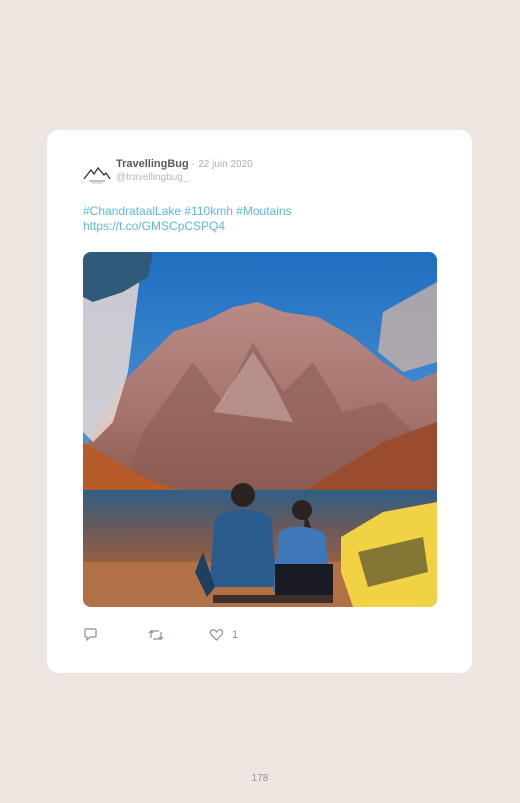  I want to click on heart-icon, so click(216, 635).